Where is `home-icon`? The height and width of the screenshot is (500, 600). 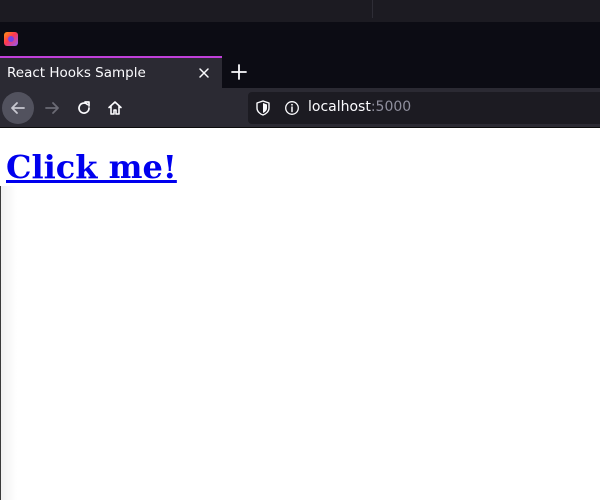 home-icon is located at coordinates (115, 108).